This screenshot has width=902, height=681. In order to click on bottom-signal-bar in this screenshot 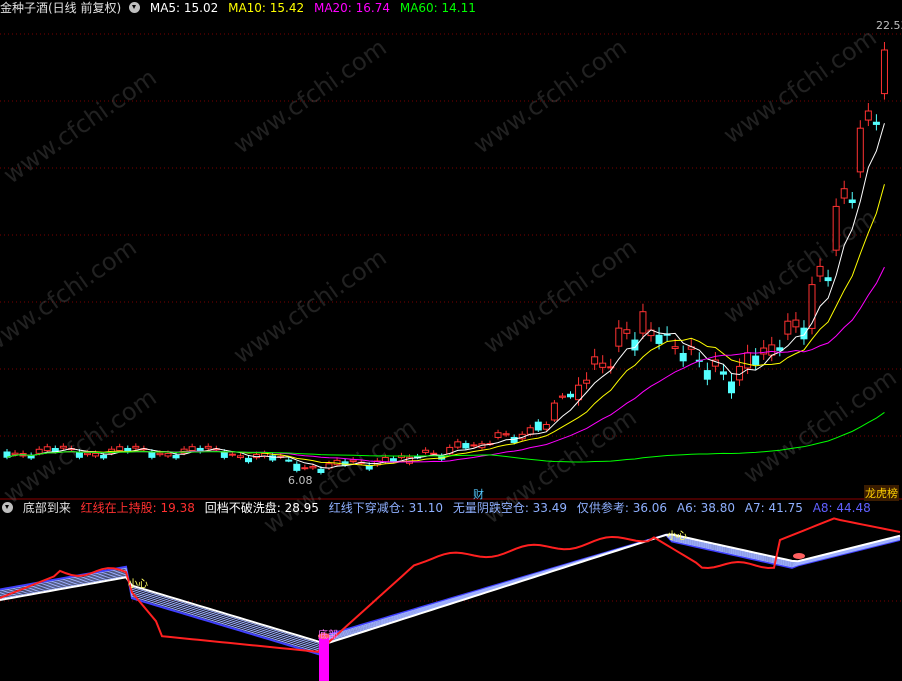, I will do `click(324, 658)`.